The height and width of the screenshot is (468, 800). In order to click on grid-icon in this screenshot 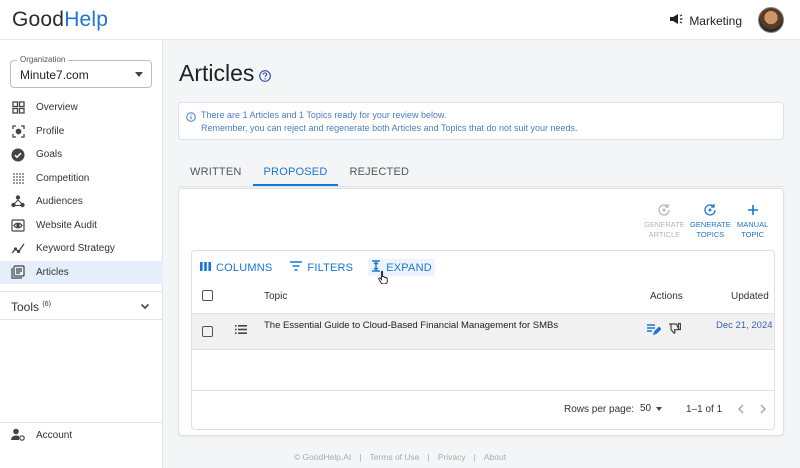, I will do `click(18, 108)`.